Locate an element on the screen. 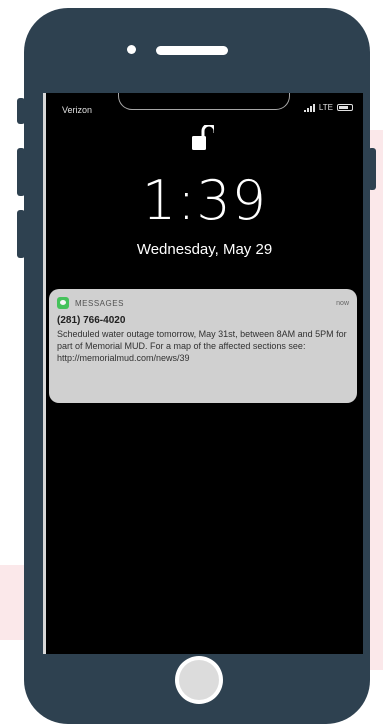 Image resolution: width=383 pixels, height=726 pixels. speaker-grille is located at coordinates (192, 50).